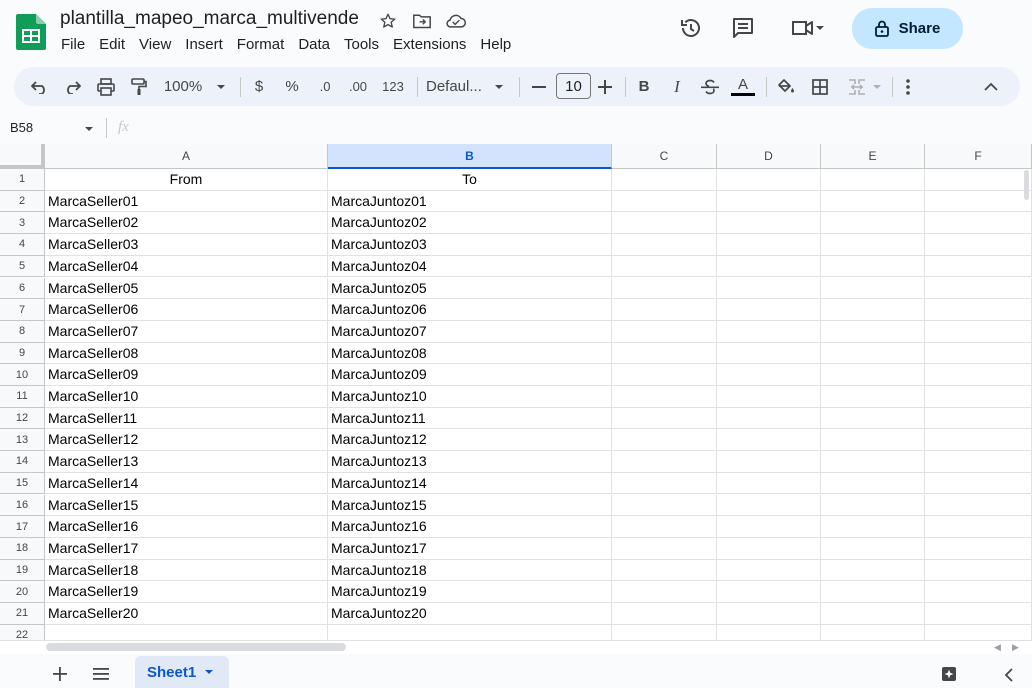 The width and height of the screenshot is (1032, 688). What do you see at coordinates (361, 45) in the screenshot?
I see `menu-tools: Tools` at bounding box center [361, 45].